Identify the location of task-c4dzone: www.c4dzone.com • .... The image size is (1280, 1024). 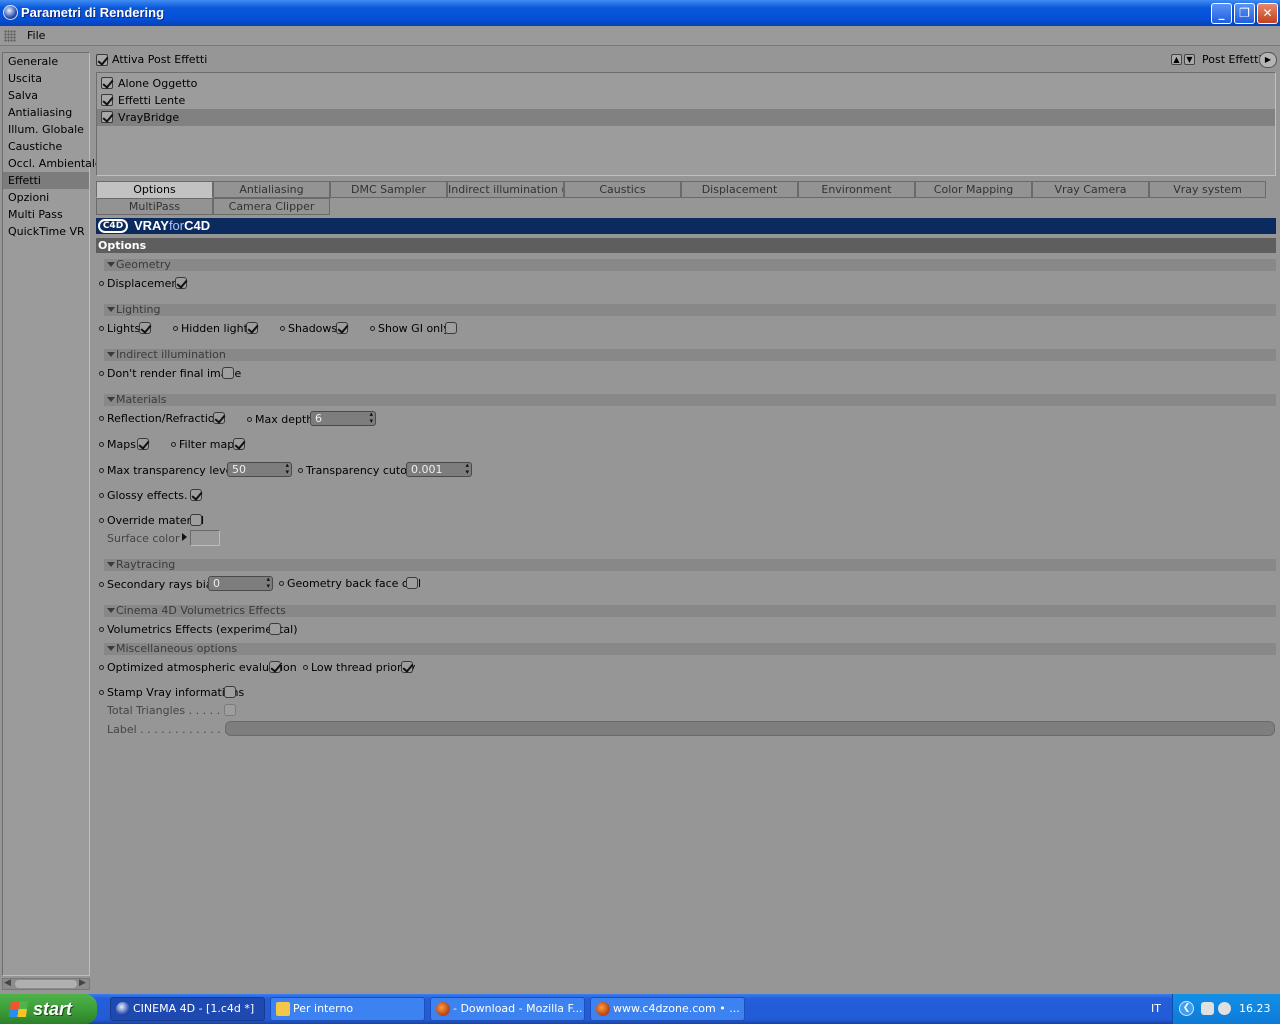
(667, 1009).